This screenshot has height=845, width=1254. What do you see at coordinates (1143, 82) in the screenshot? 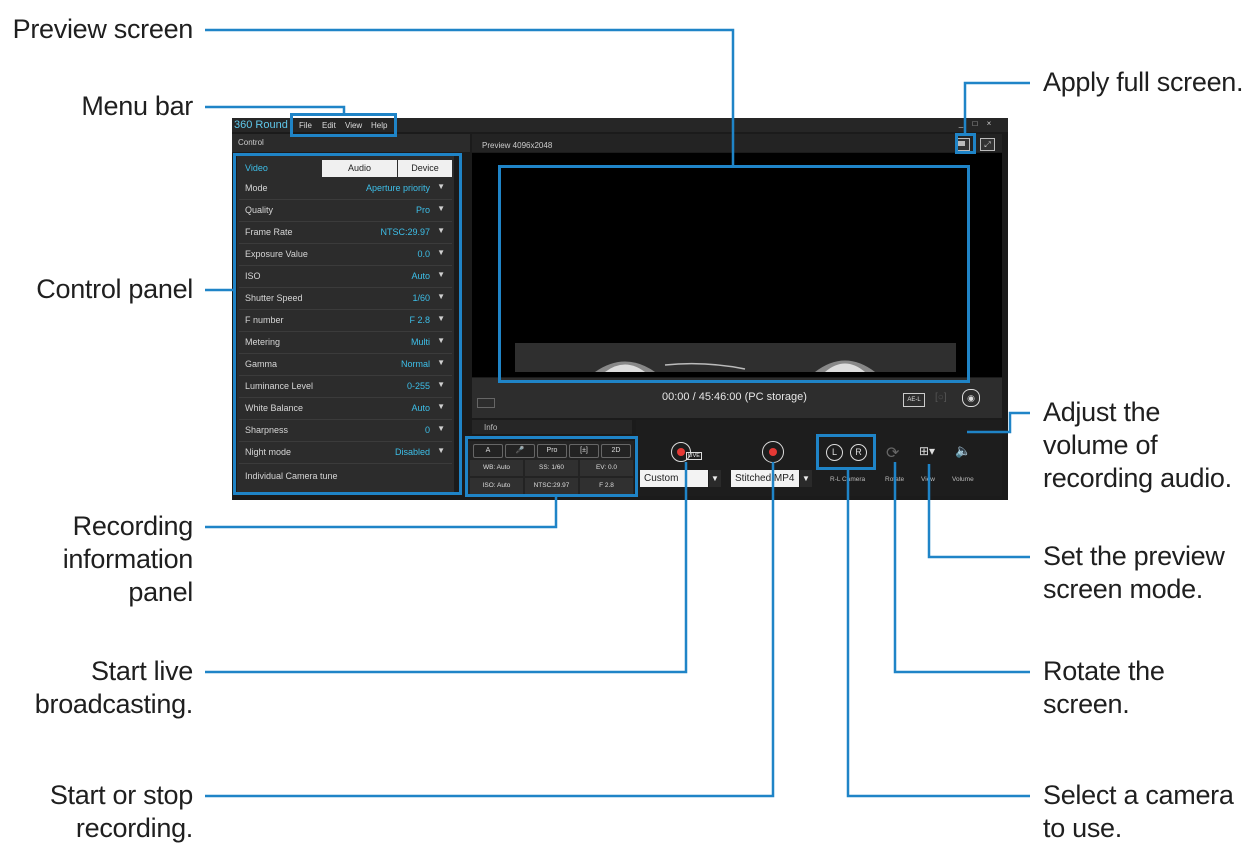
I see `callout-apply-full-screen: Apply full screen.` at bounding box center [1143, 82].